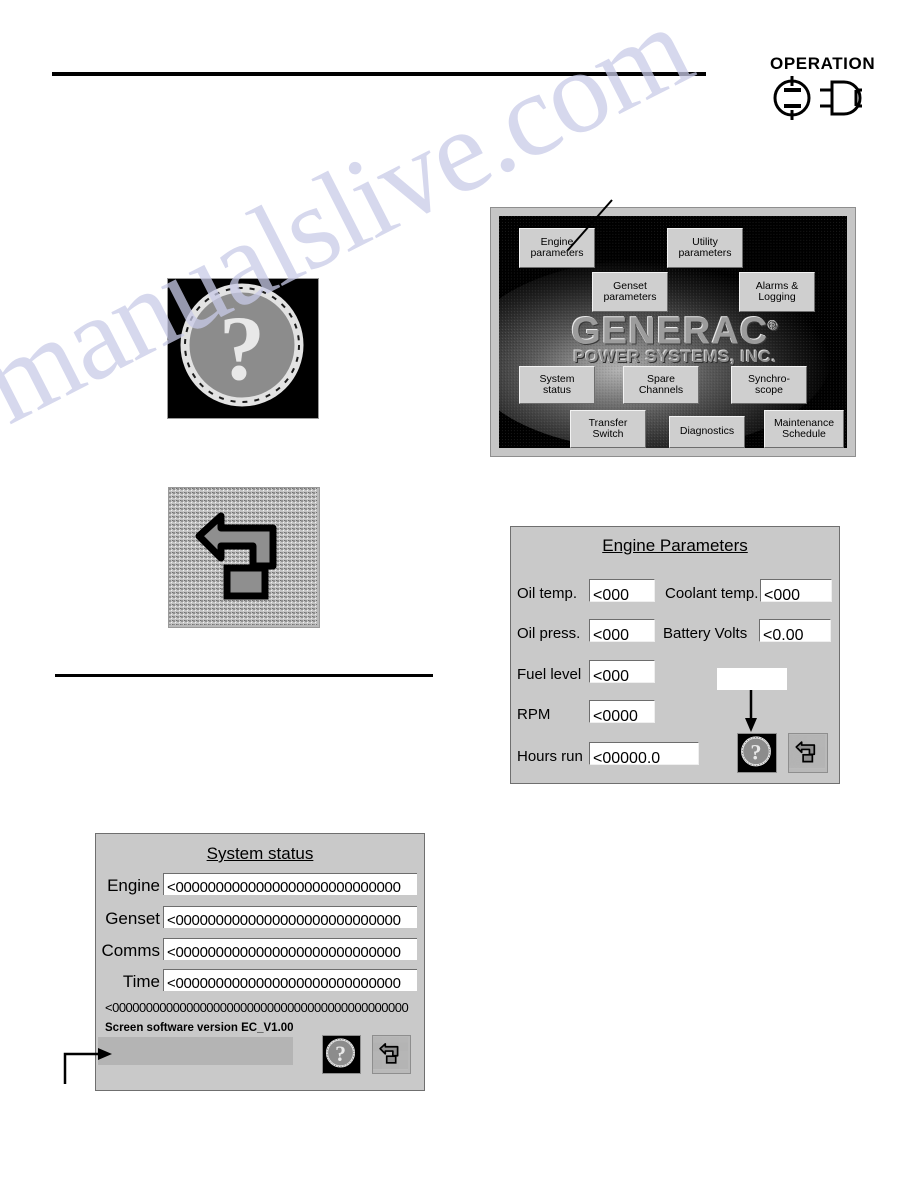  I want to click on menu-button-transfer-switch: Transfer Switch, so click(608, 429).